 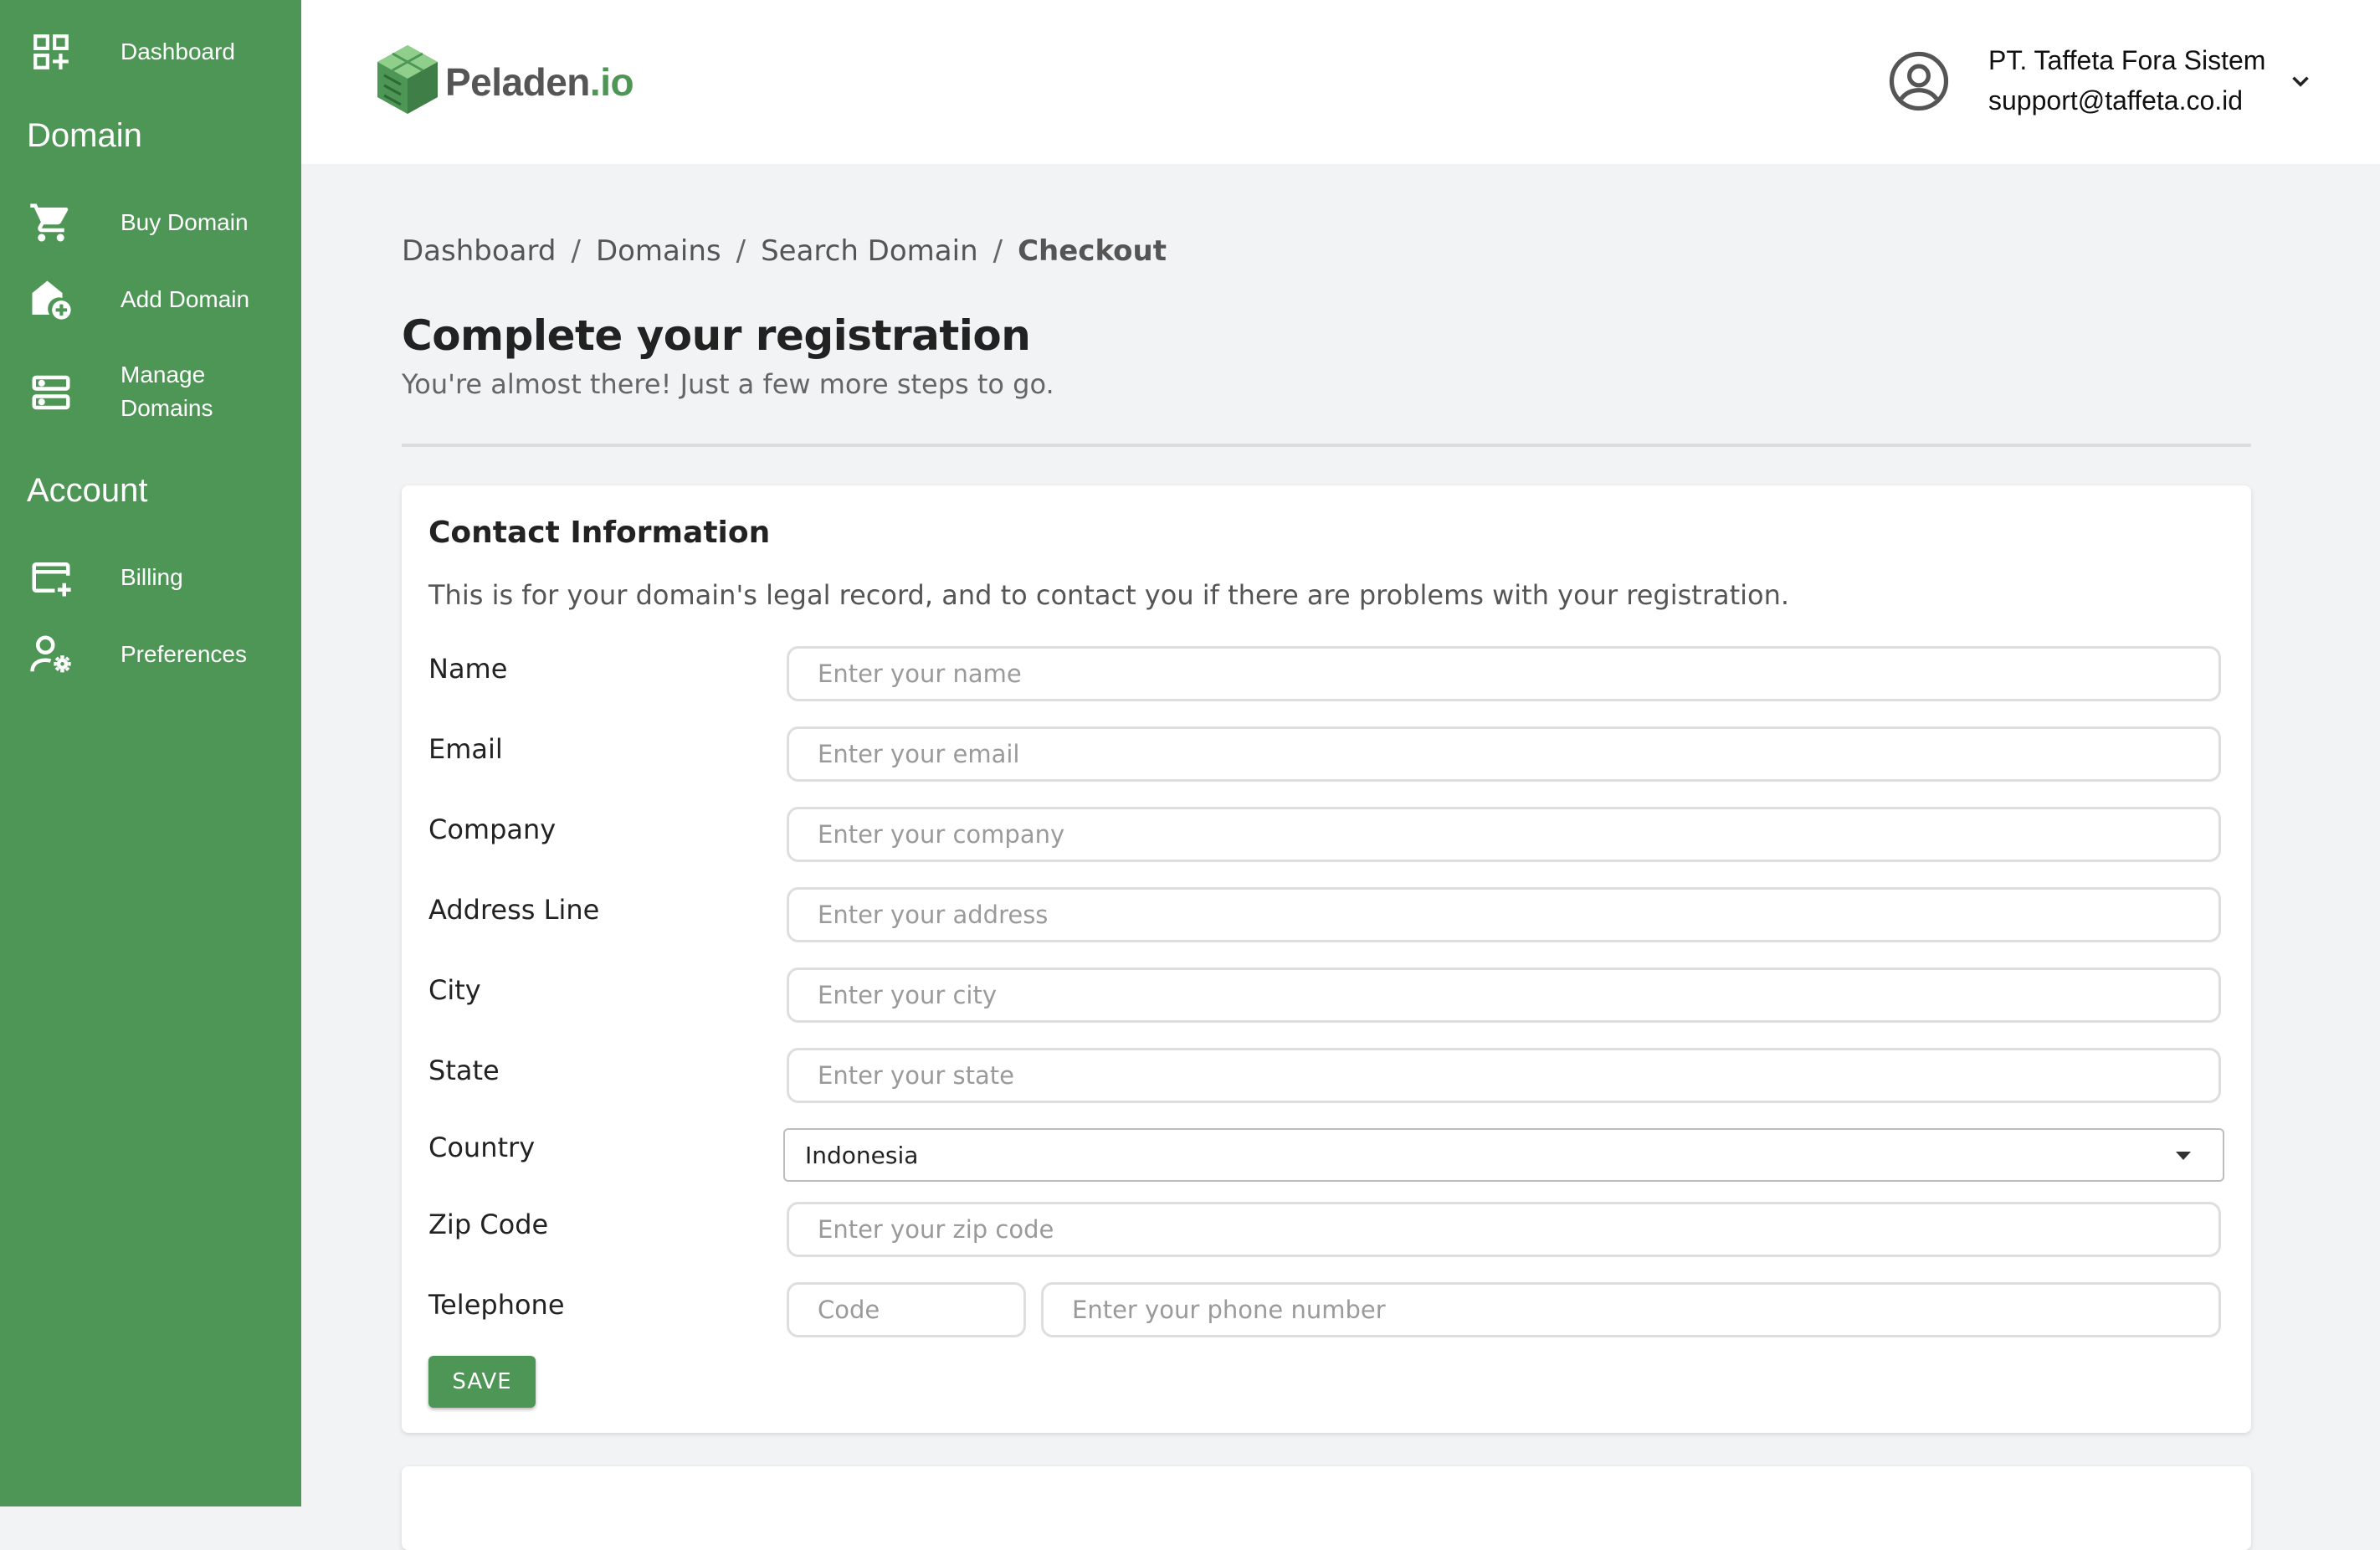 What do you see at coordinates (1504, 834) in the screenshot?
I see `company-input` at bounding box center [1504, 834].